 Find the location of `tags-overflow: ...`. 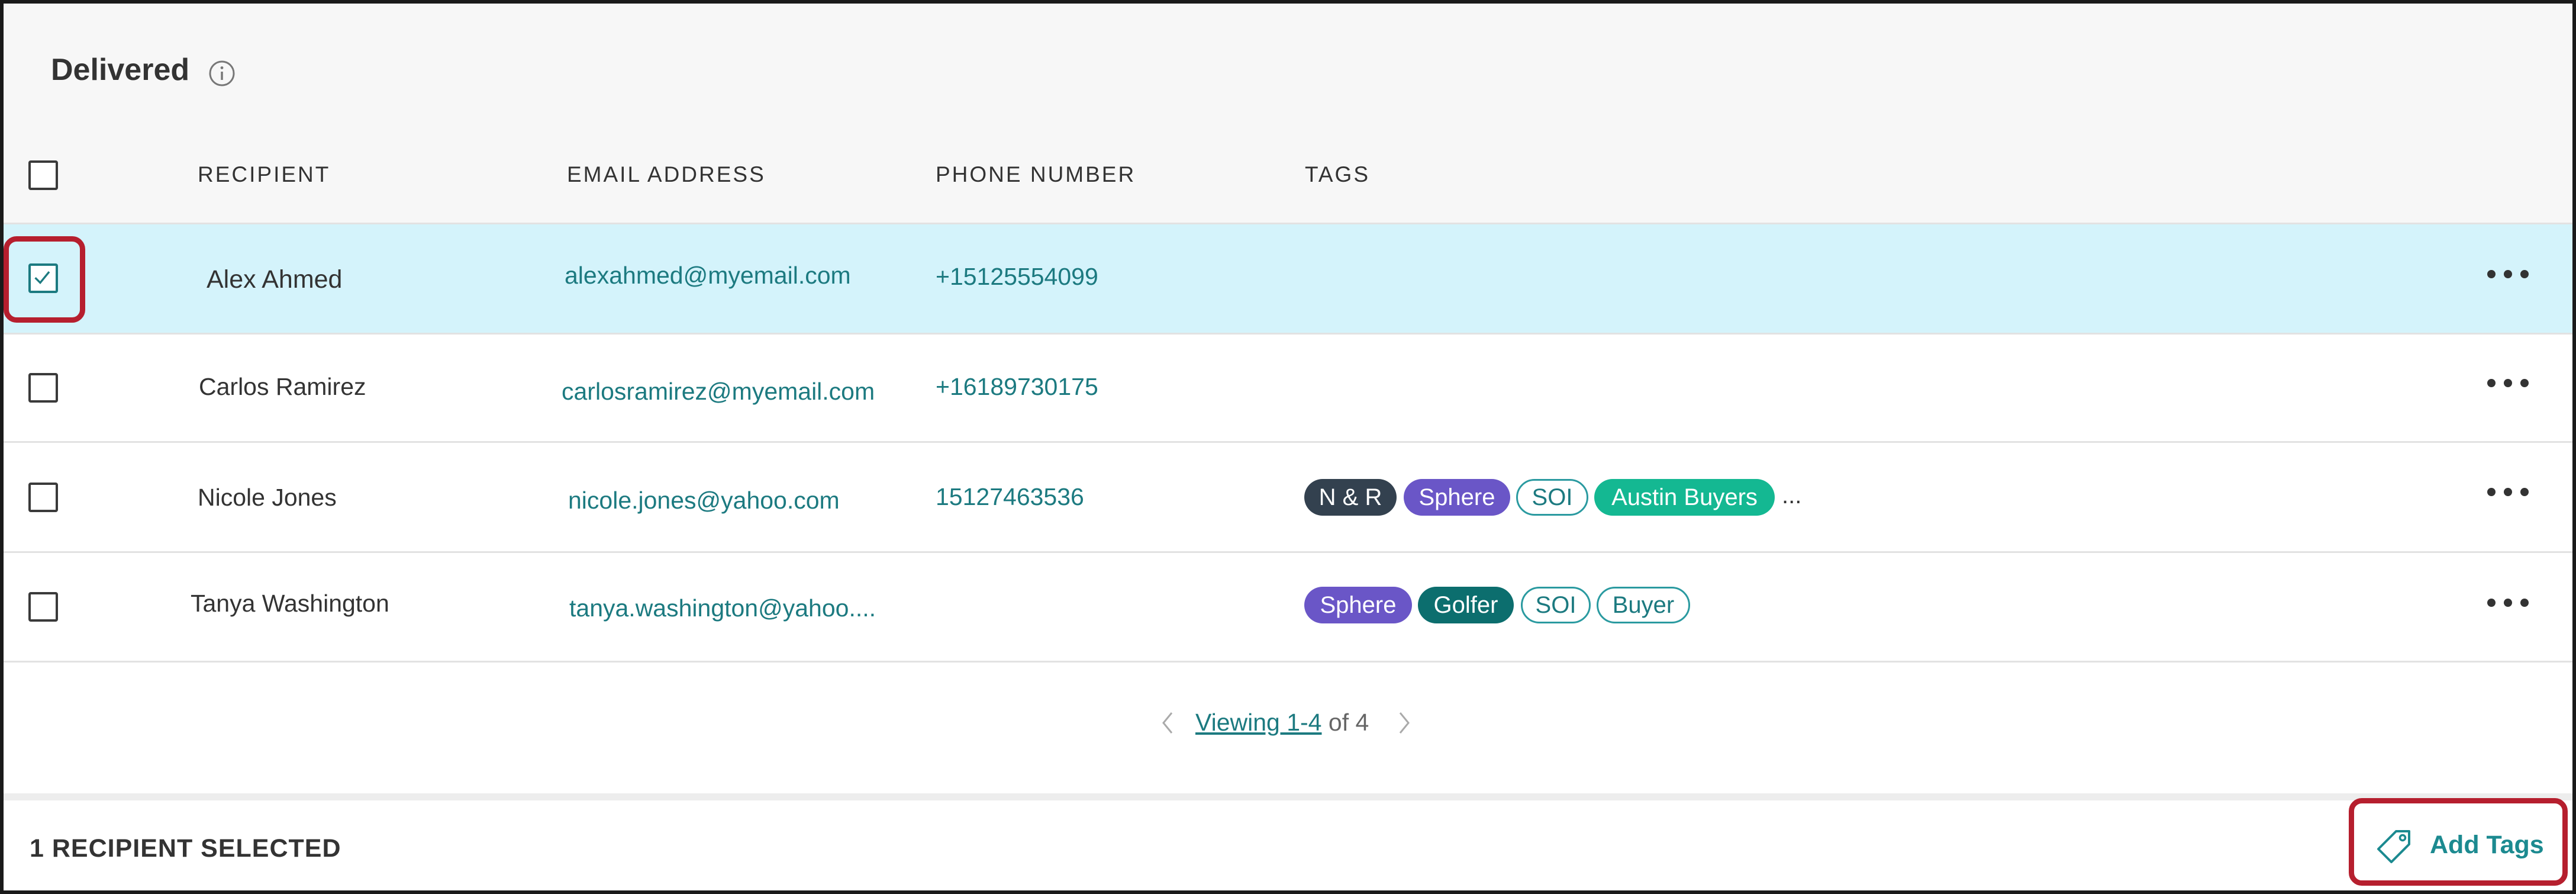

tags-overflow: ... is located at coordinates (1791, 496).